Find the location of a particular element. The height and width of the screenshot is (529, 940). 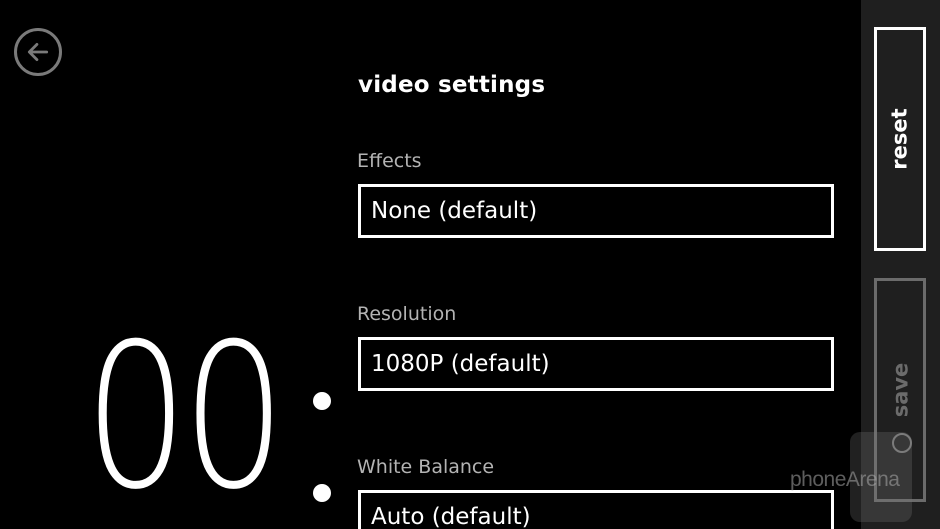

reset-label: reset is located at coordinates (900, 139).